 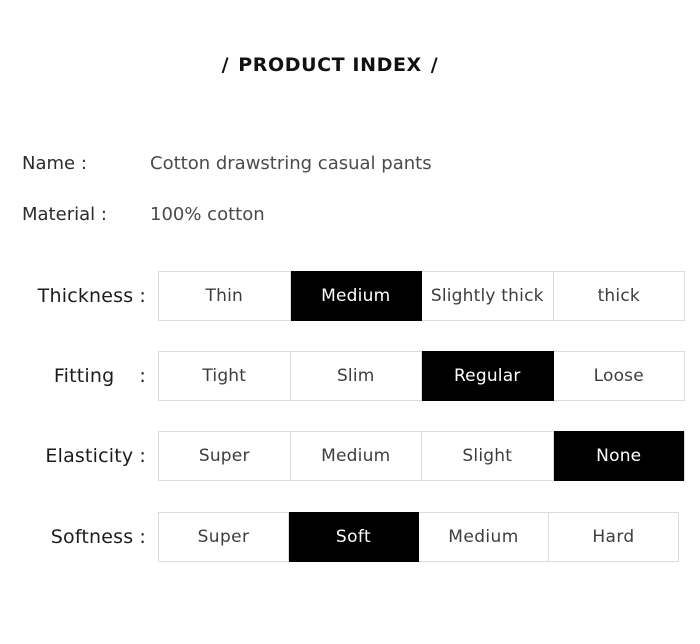 I want to click on elasticity-option-super: Super, so click(x=225, y=456).